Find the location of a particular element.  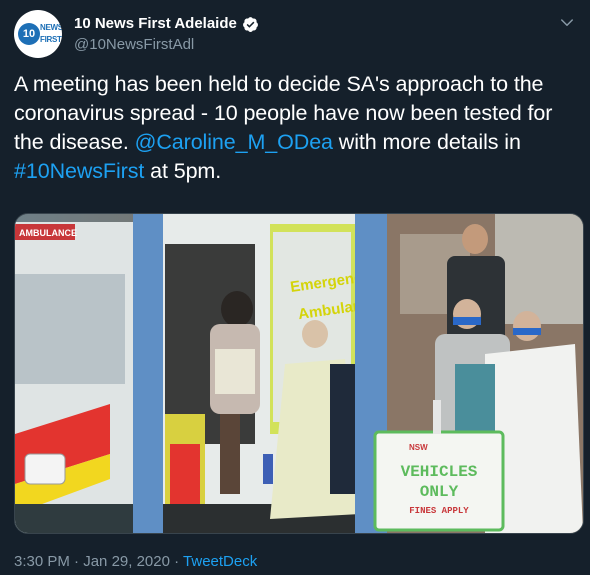

chevron-down-icon is located at coordinates (567, 23).